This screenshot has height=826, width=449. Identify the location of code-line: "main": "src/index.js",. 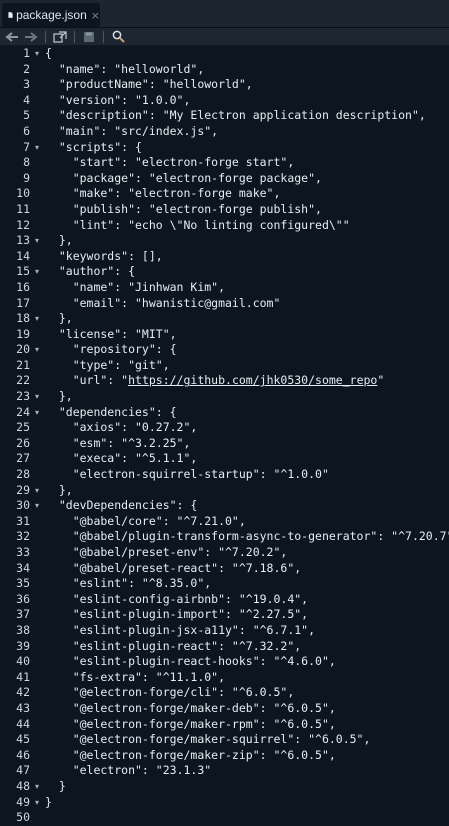
(132, 130).